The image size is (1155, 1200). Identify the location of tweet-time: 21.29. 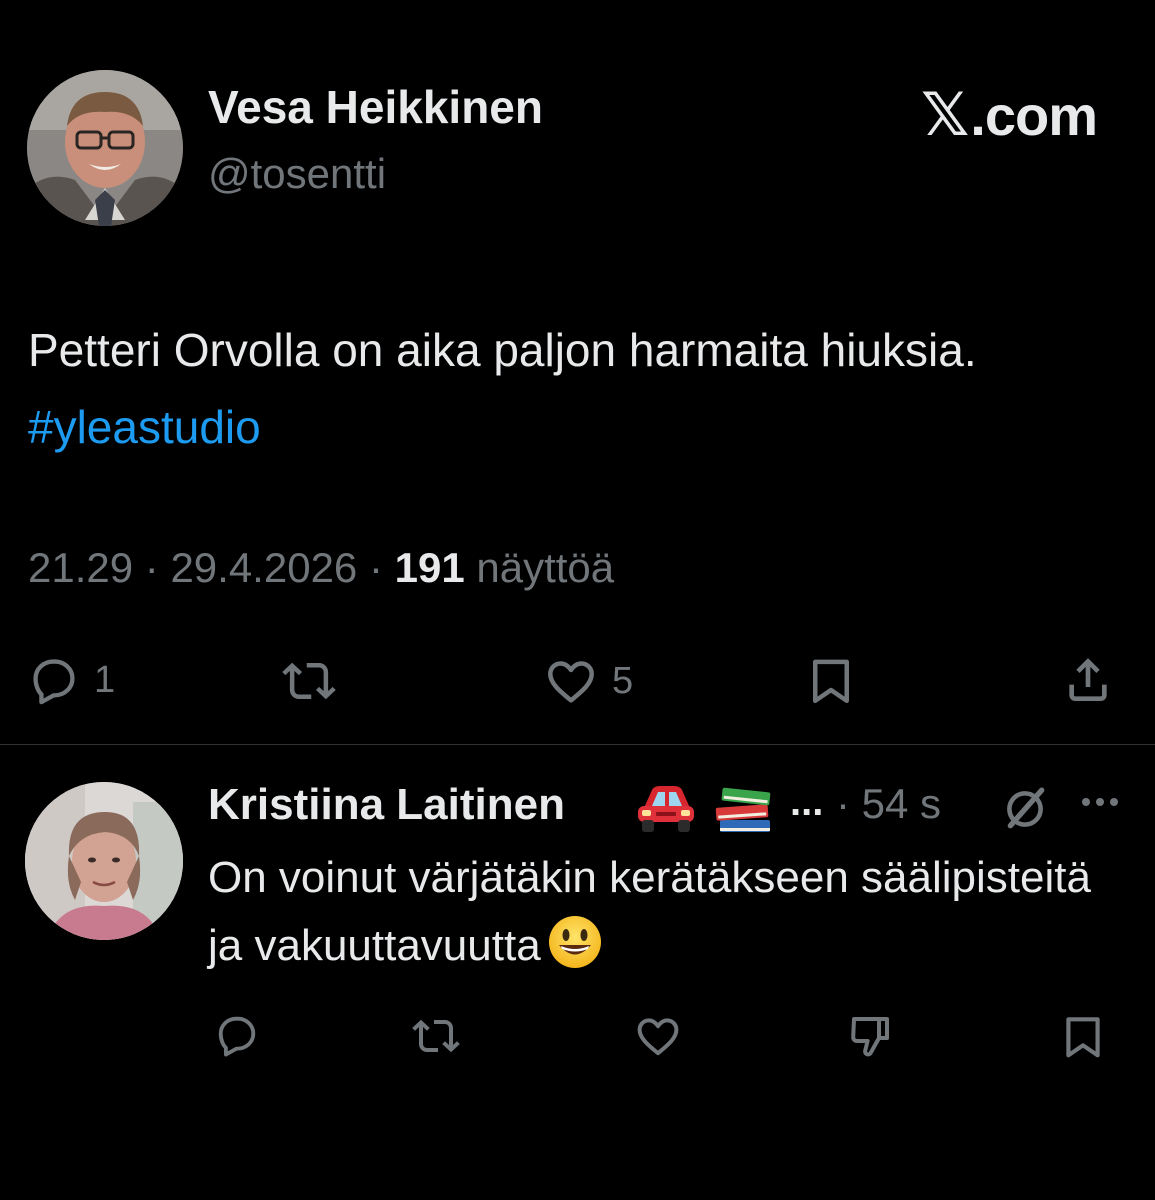
(80, 567).